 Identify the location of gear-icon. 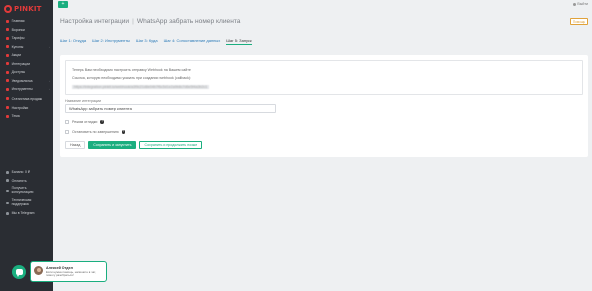
(7, 108).